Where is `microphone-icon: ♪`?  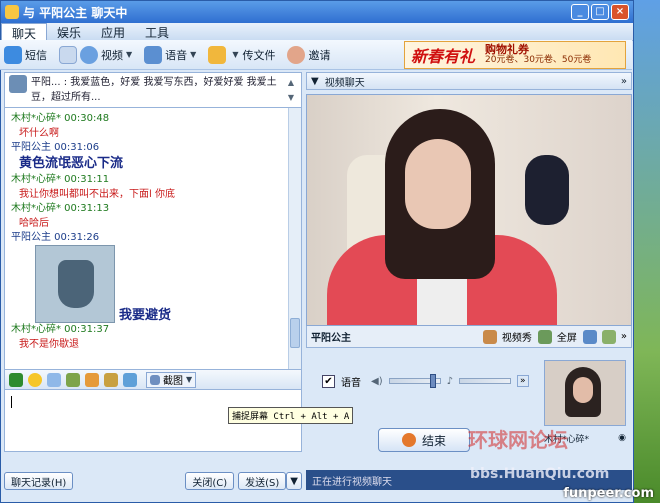
microphone-icon: ♪ is located at coordinates (450, 381).